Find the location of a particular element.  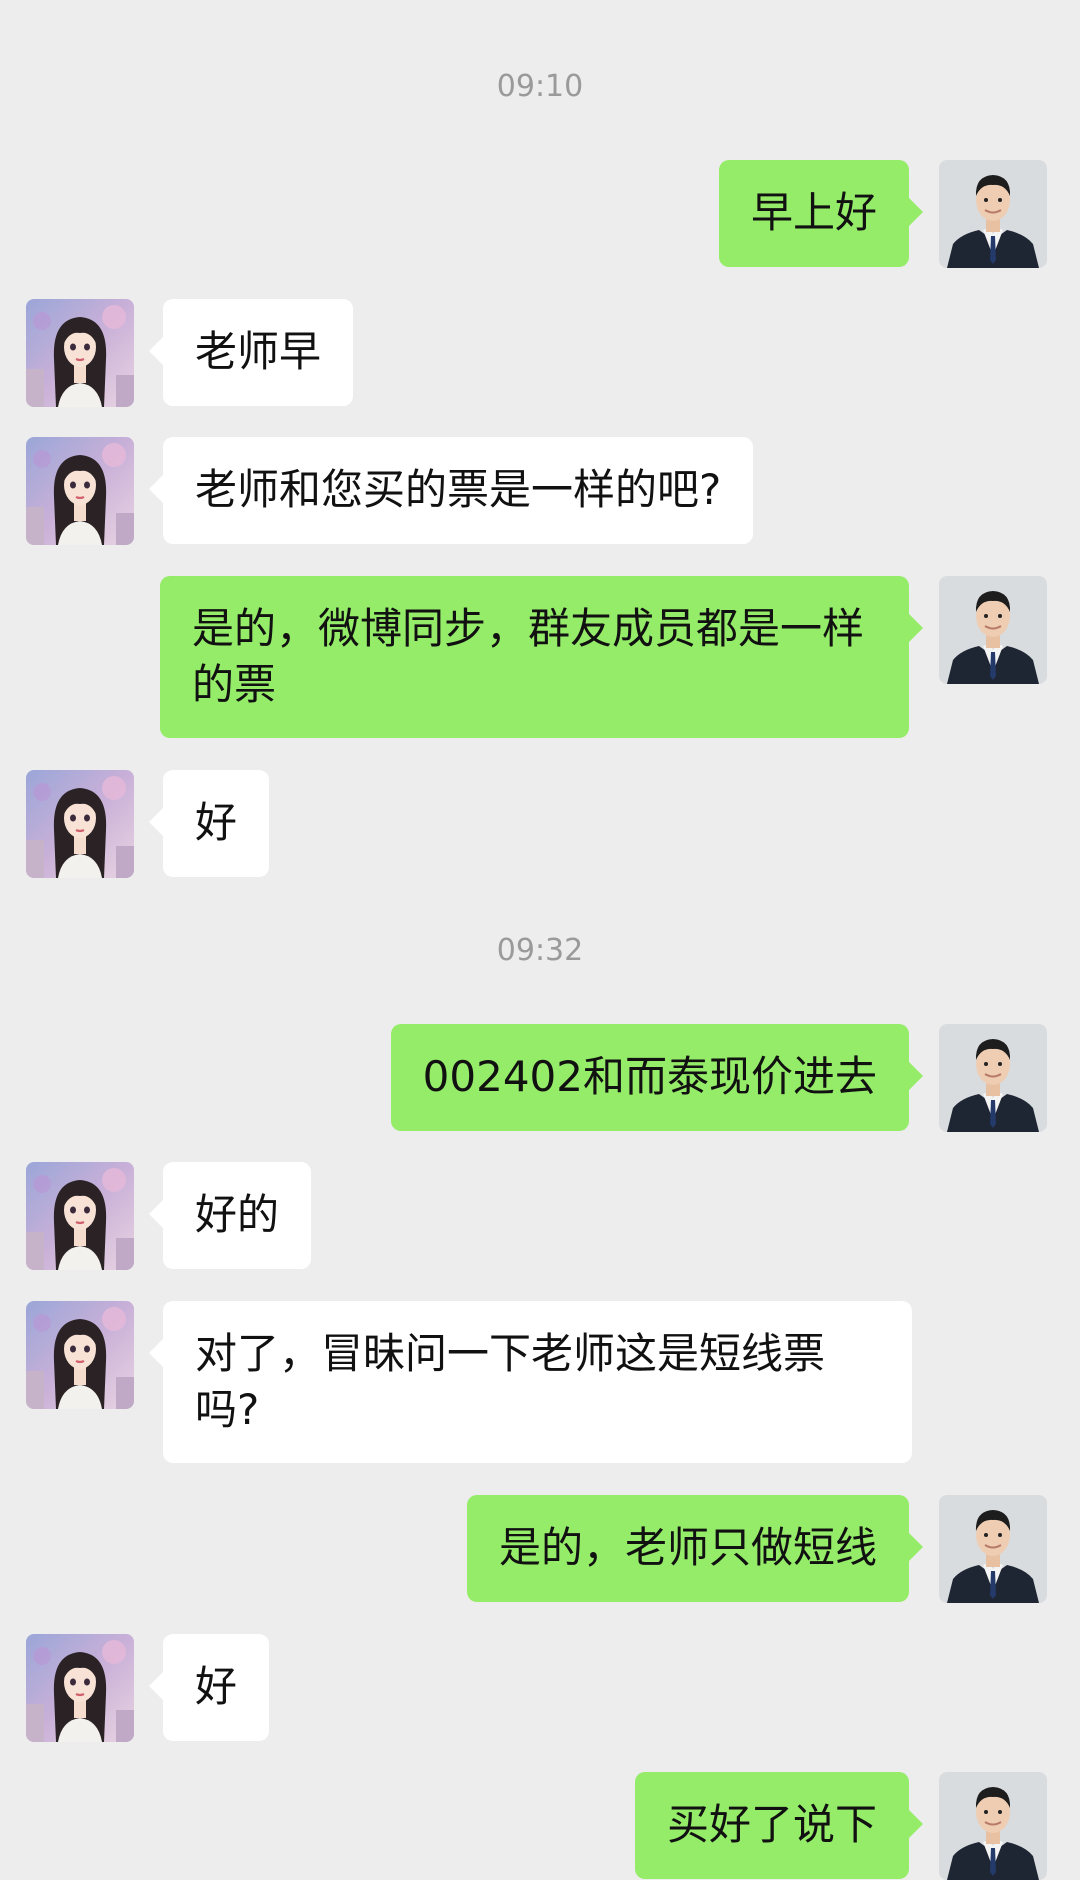

message-bubble-in: 对了，冒昧问一下老师这是短线票吗? is located at coordinates (530, 1382).